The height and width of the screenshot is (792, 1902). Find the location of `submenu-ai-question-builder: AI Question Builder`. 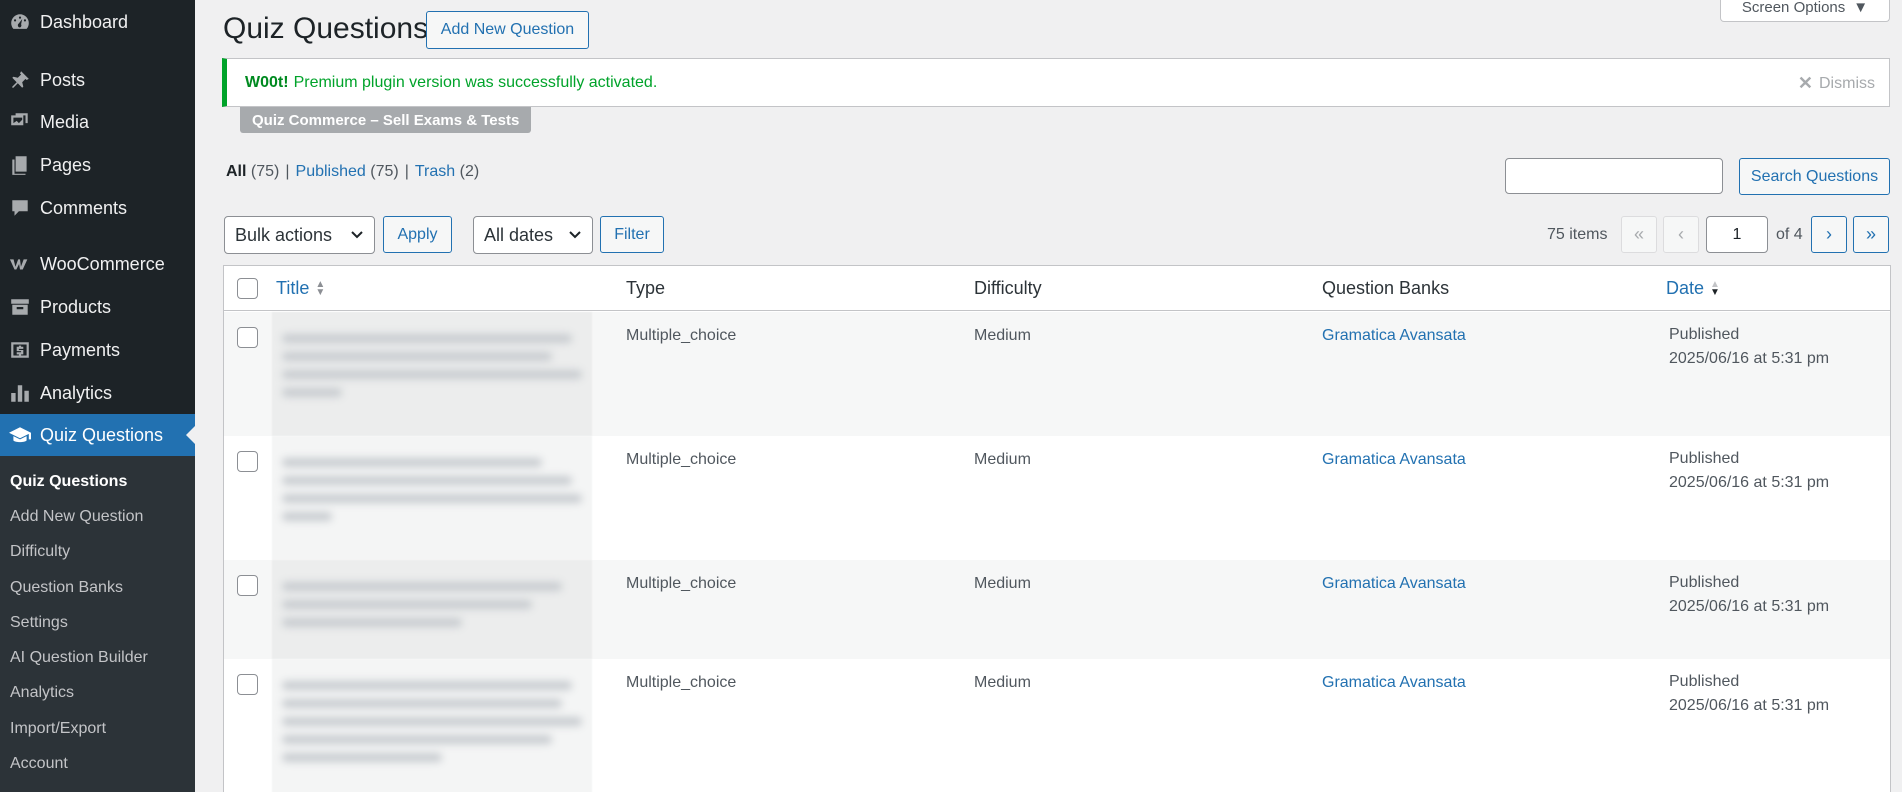

submenu-ai-question-builder: AI Question Builder is located at coordinates (79, 658).